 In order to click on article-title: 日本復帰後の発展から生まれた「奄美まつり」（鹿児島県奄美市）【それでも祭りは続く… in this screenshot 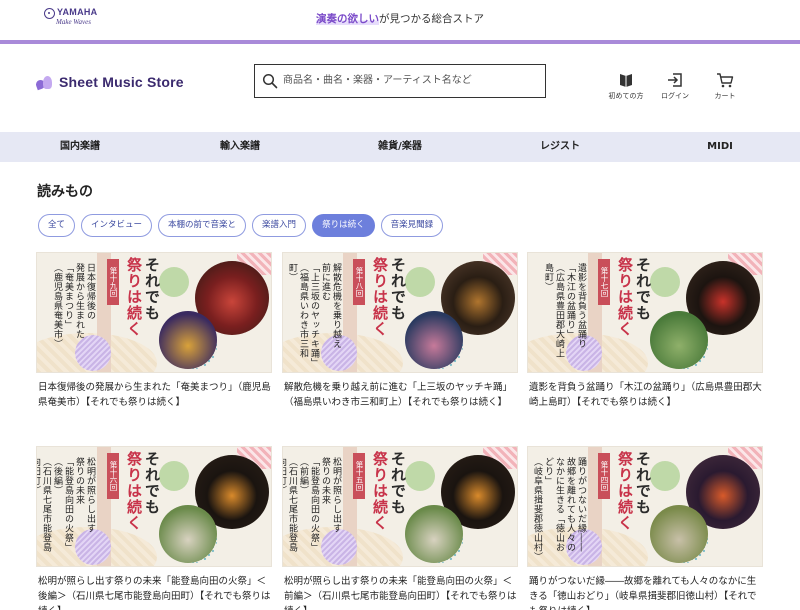, I will do `click(156, 395)`.